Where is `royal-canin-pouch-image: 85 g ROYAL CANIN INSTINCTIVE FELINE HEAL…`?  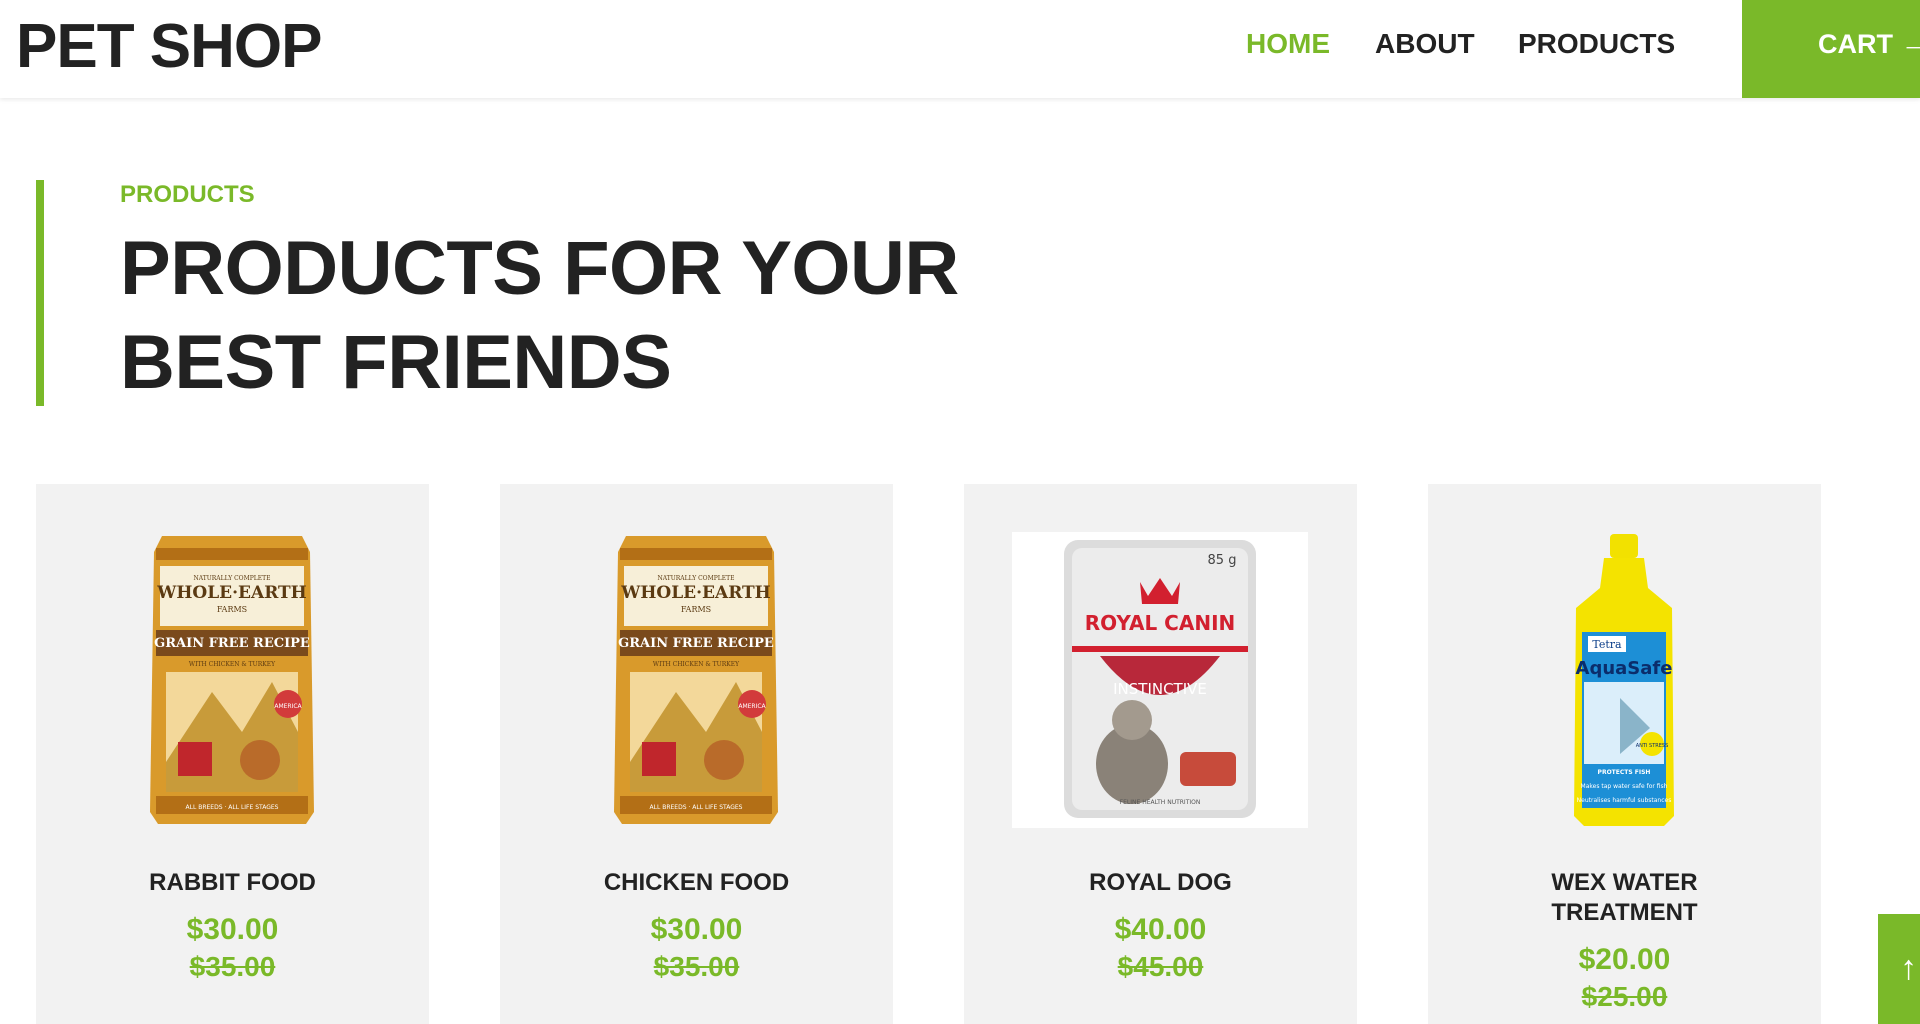 royal-canin-pouch-image: 85 g ROYAL CANIN INSTINCTIVE FELINE HEAL… is located at coordinates (1160, 680).